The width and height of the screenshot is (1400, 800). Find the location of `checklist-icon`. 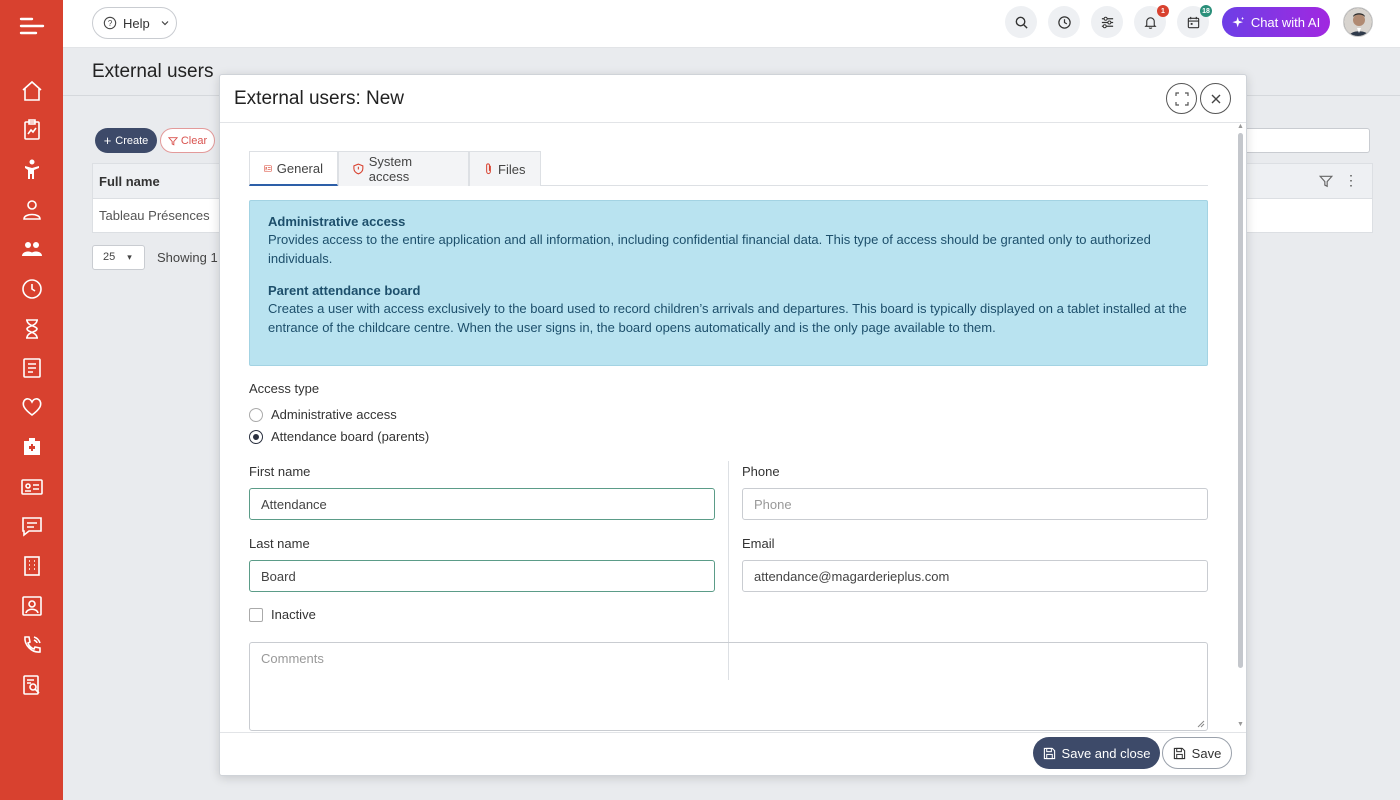

checklist-icon is located at coordinates (32, 368).